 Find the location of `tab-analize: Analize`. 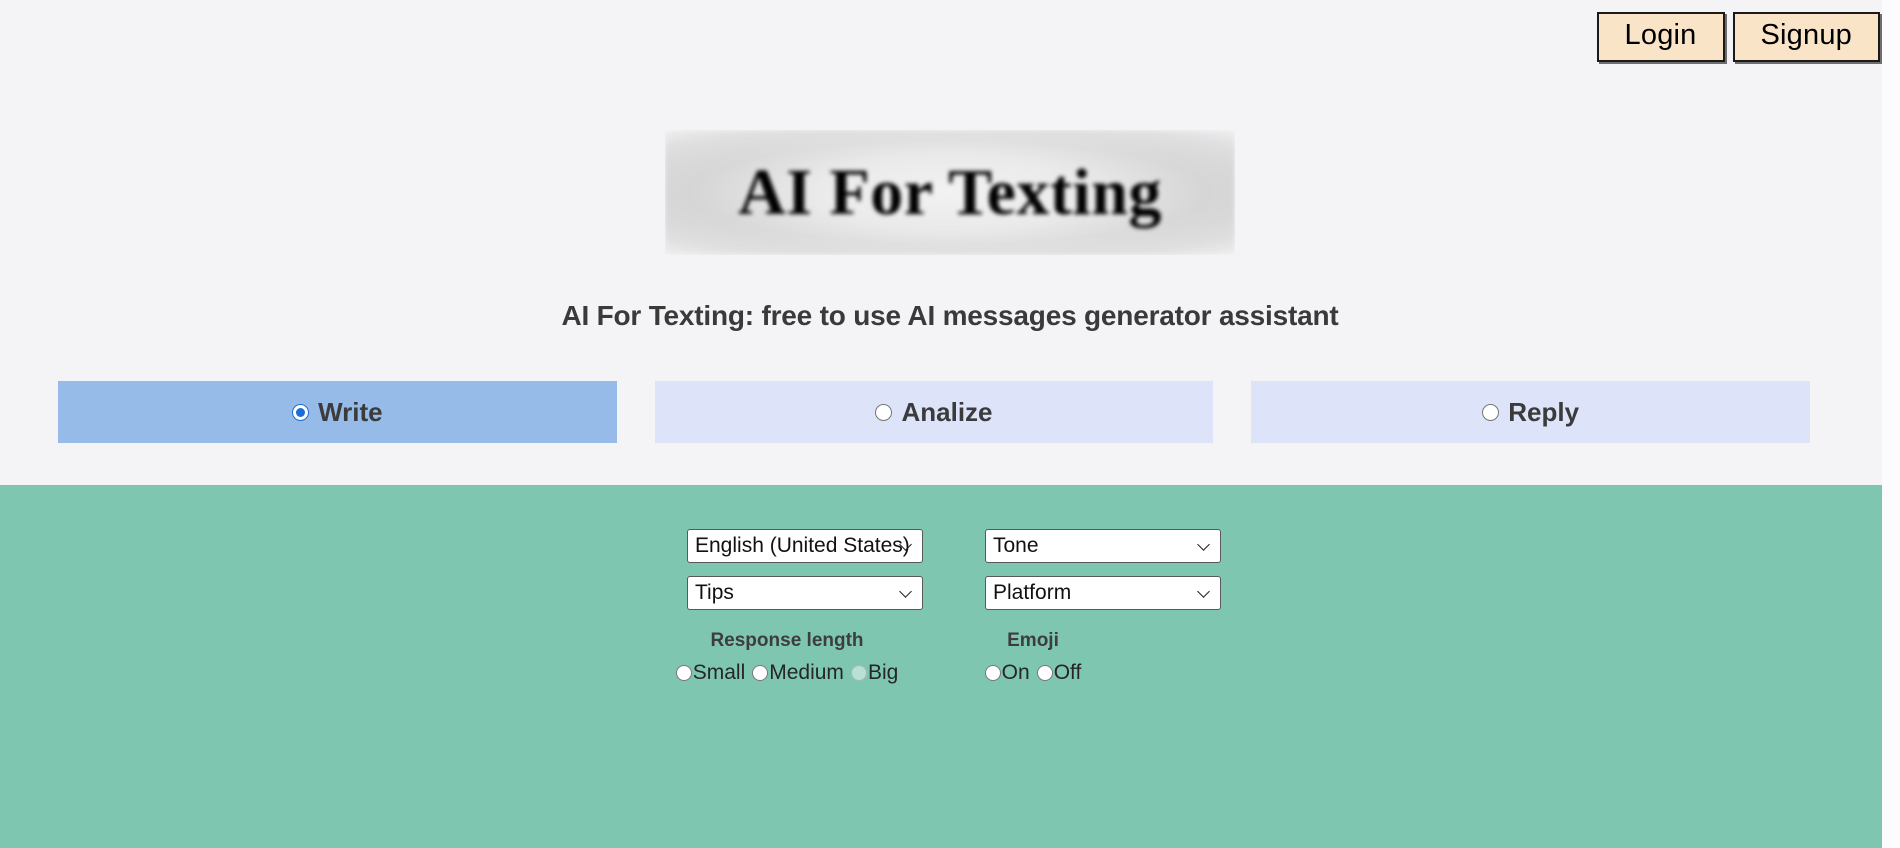

tab-analize: Analize is located at coordinates (934, 412).